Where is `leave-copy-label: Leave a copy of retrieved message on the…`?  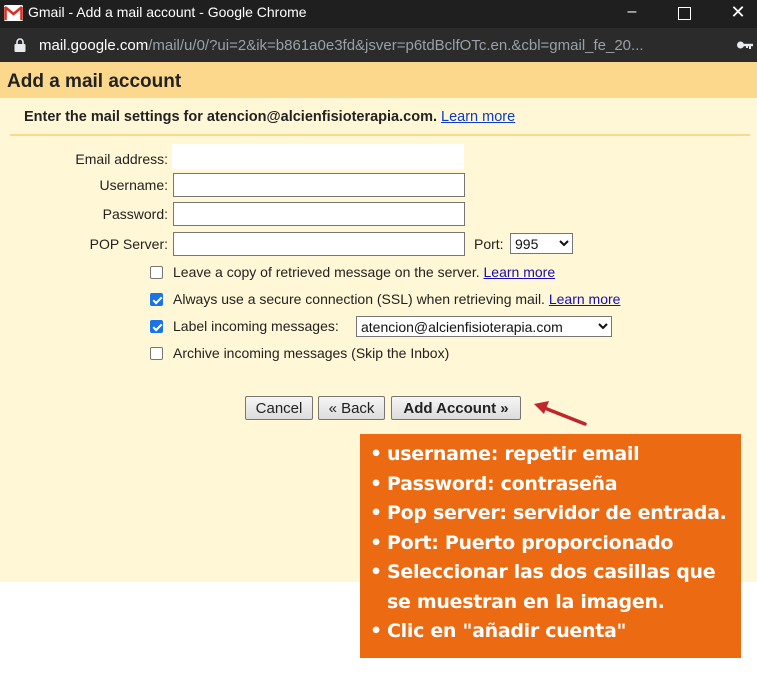 leave-copy-label: Leave a copy of retrieved message on the… is located at coordinates (326, 272).